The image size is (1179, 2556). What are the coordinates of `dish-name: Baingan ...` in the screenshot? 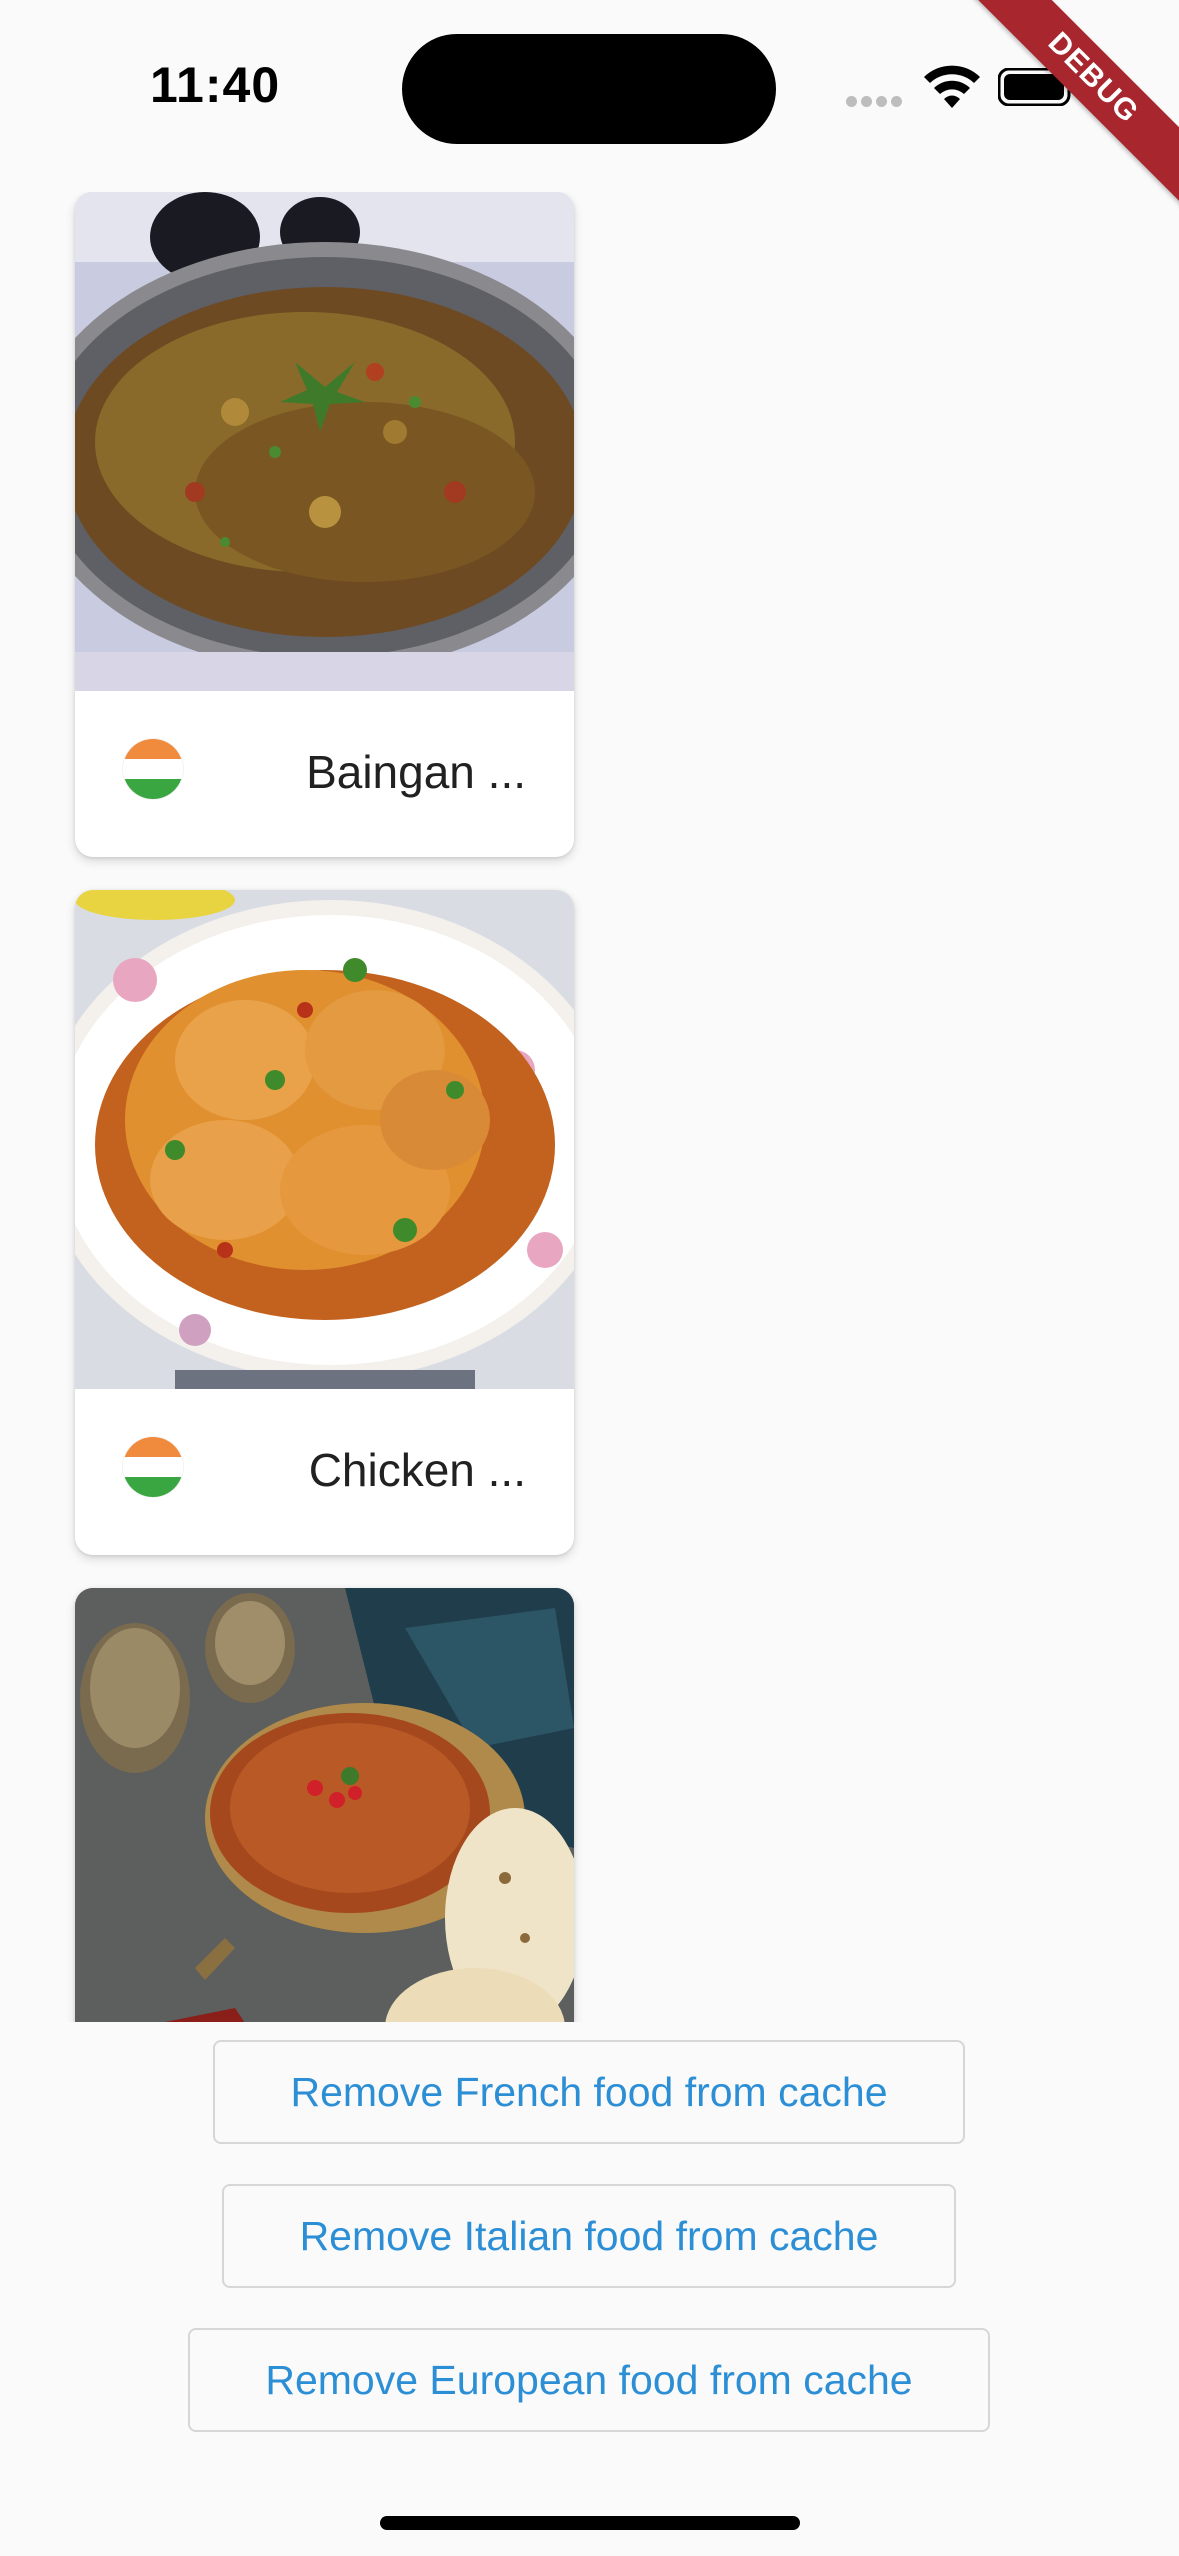 It's located at (416, 772).